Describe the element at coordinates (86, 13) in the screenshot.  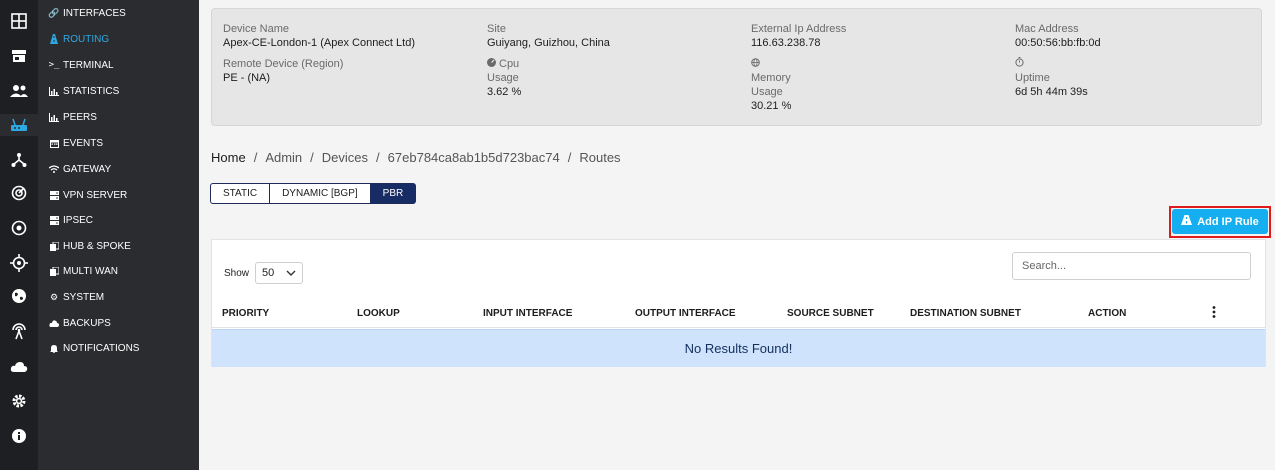
I see `submenu-item-interfaces: 🔗 INTERFACES` at that location.